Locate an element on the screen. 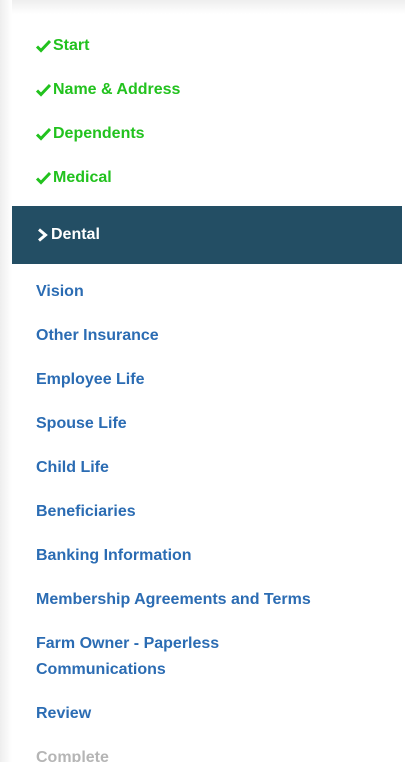 Image resolution: width=405 pixels, height=762 pixels. chevron-right-icon is located at coordinates (43, 235).